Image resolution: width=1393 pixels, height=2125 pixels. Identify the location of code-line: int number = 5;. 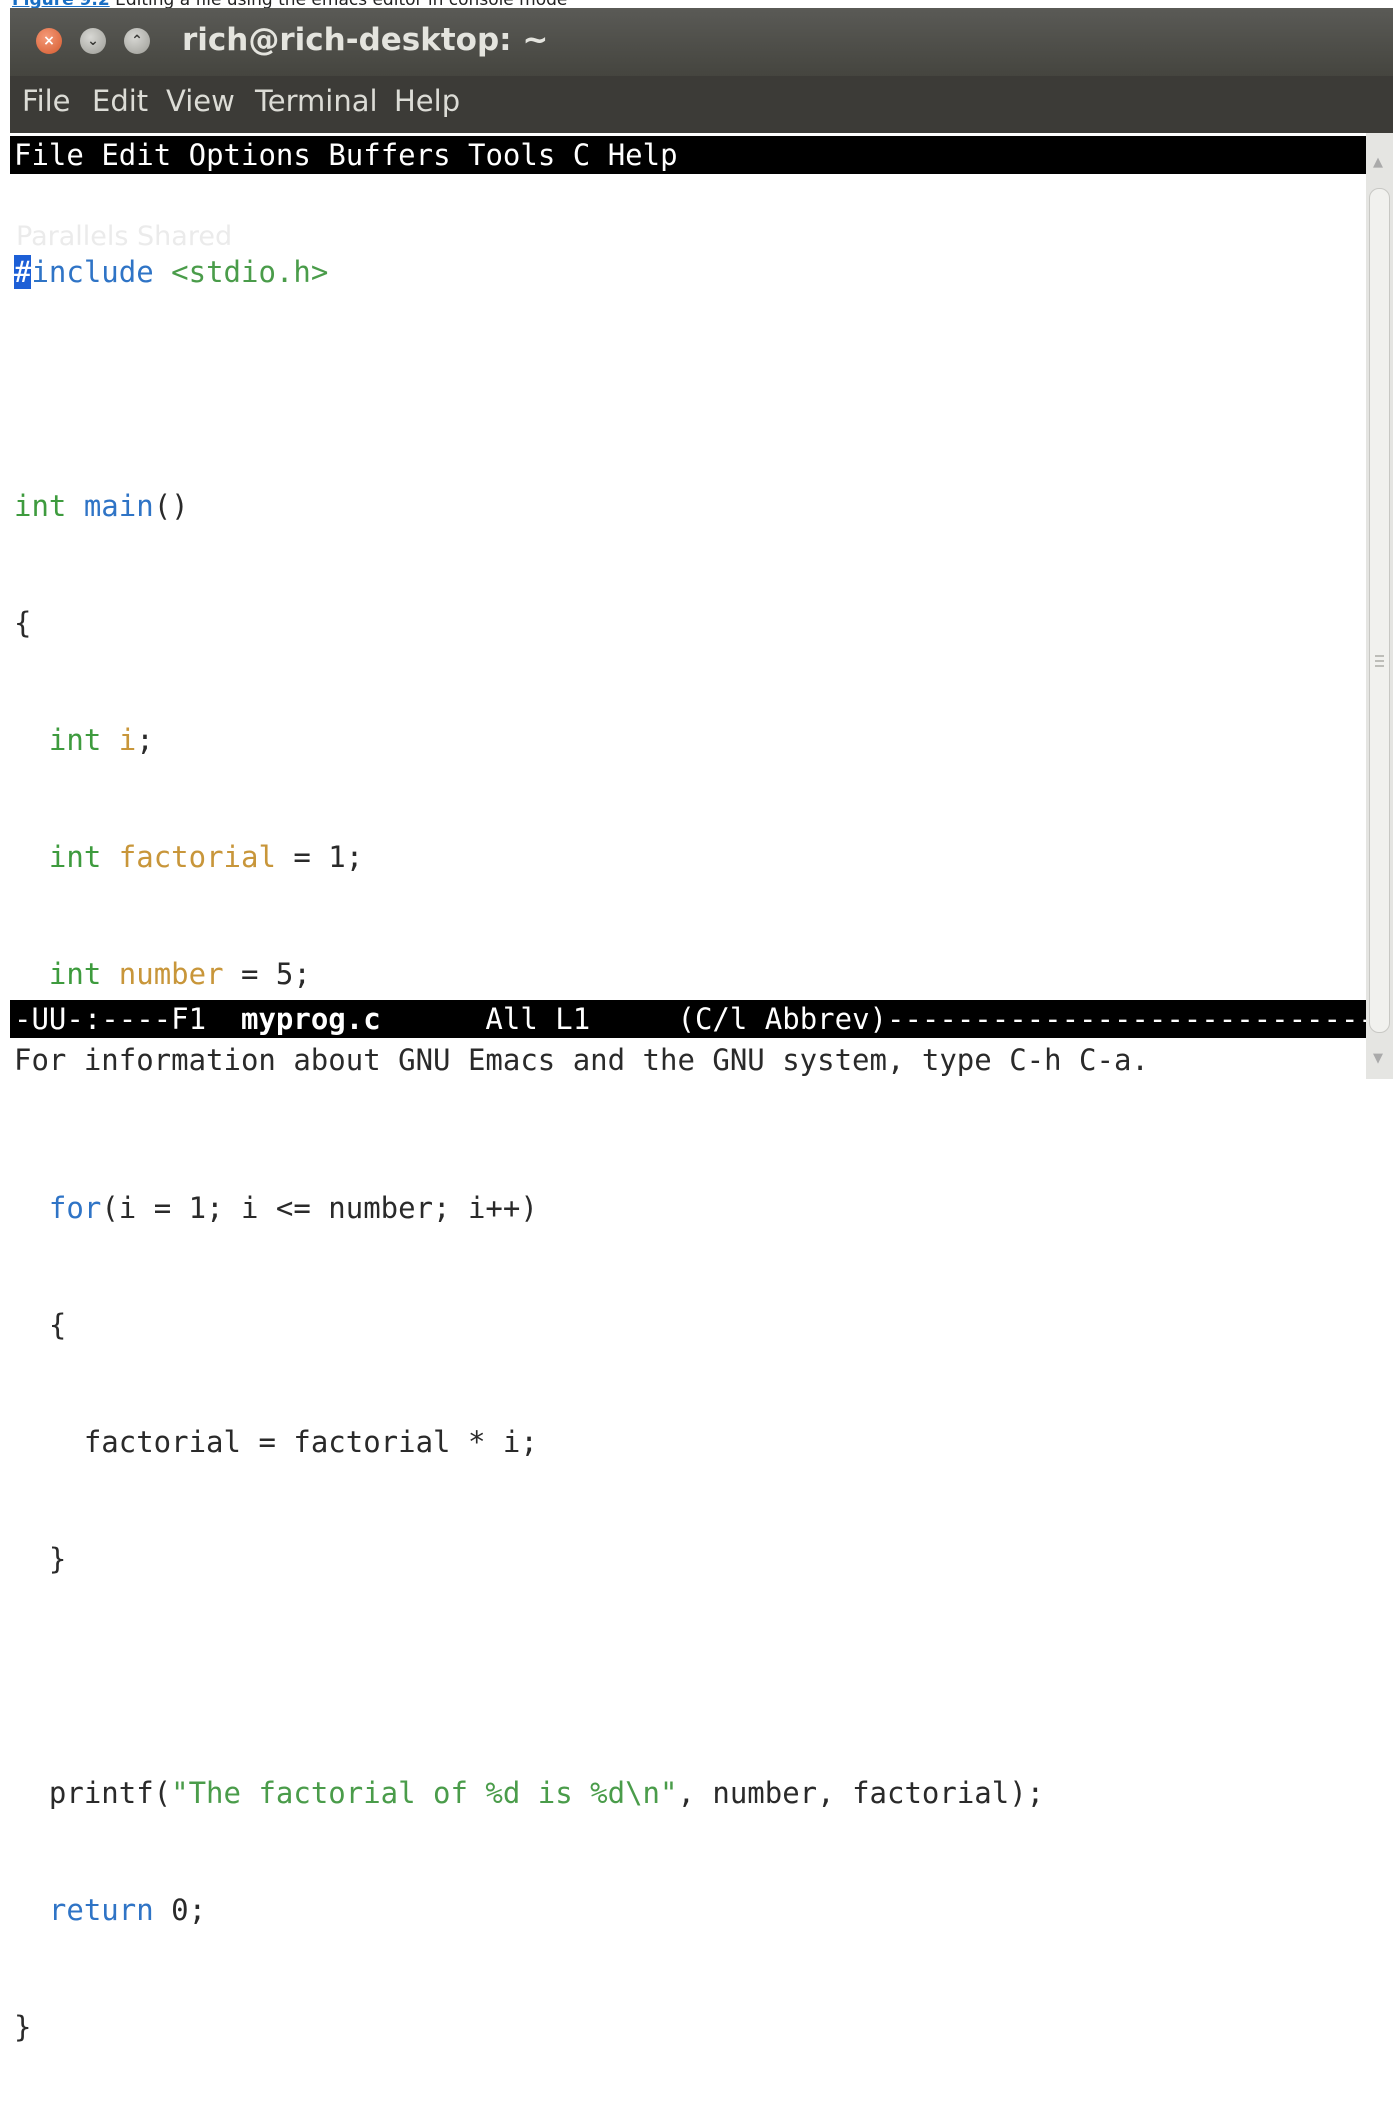
(179, 974).